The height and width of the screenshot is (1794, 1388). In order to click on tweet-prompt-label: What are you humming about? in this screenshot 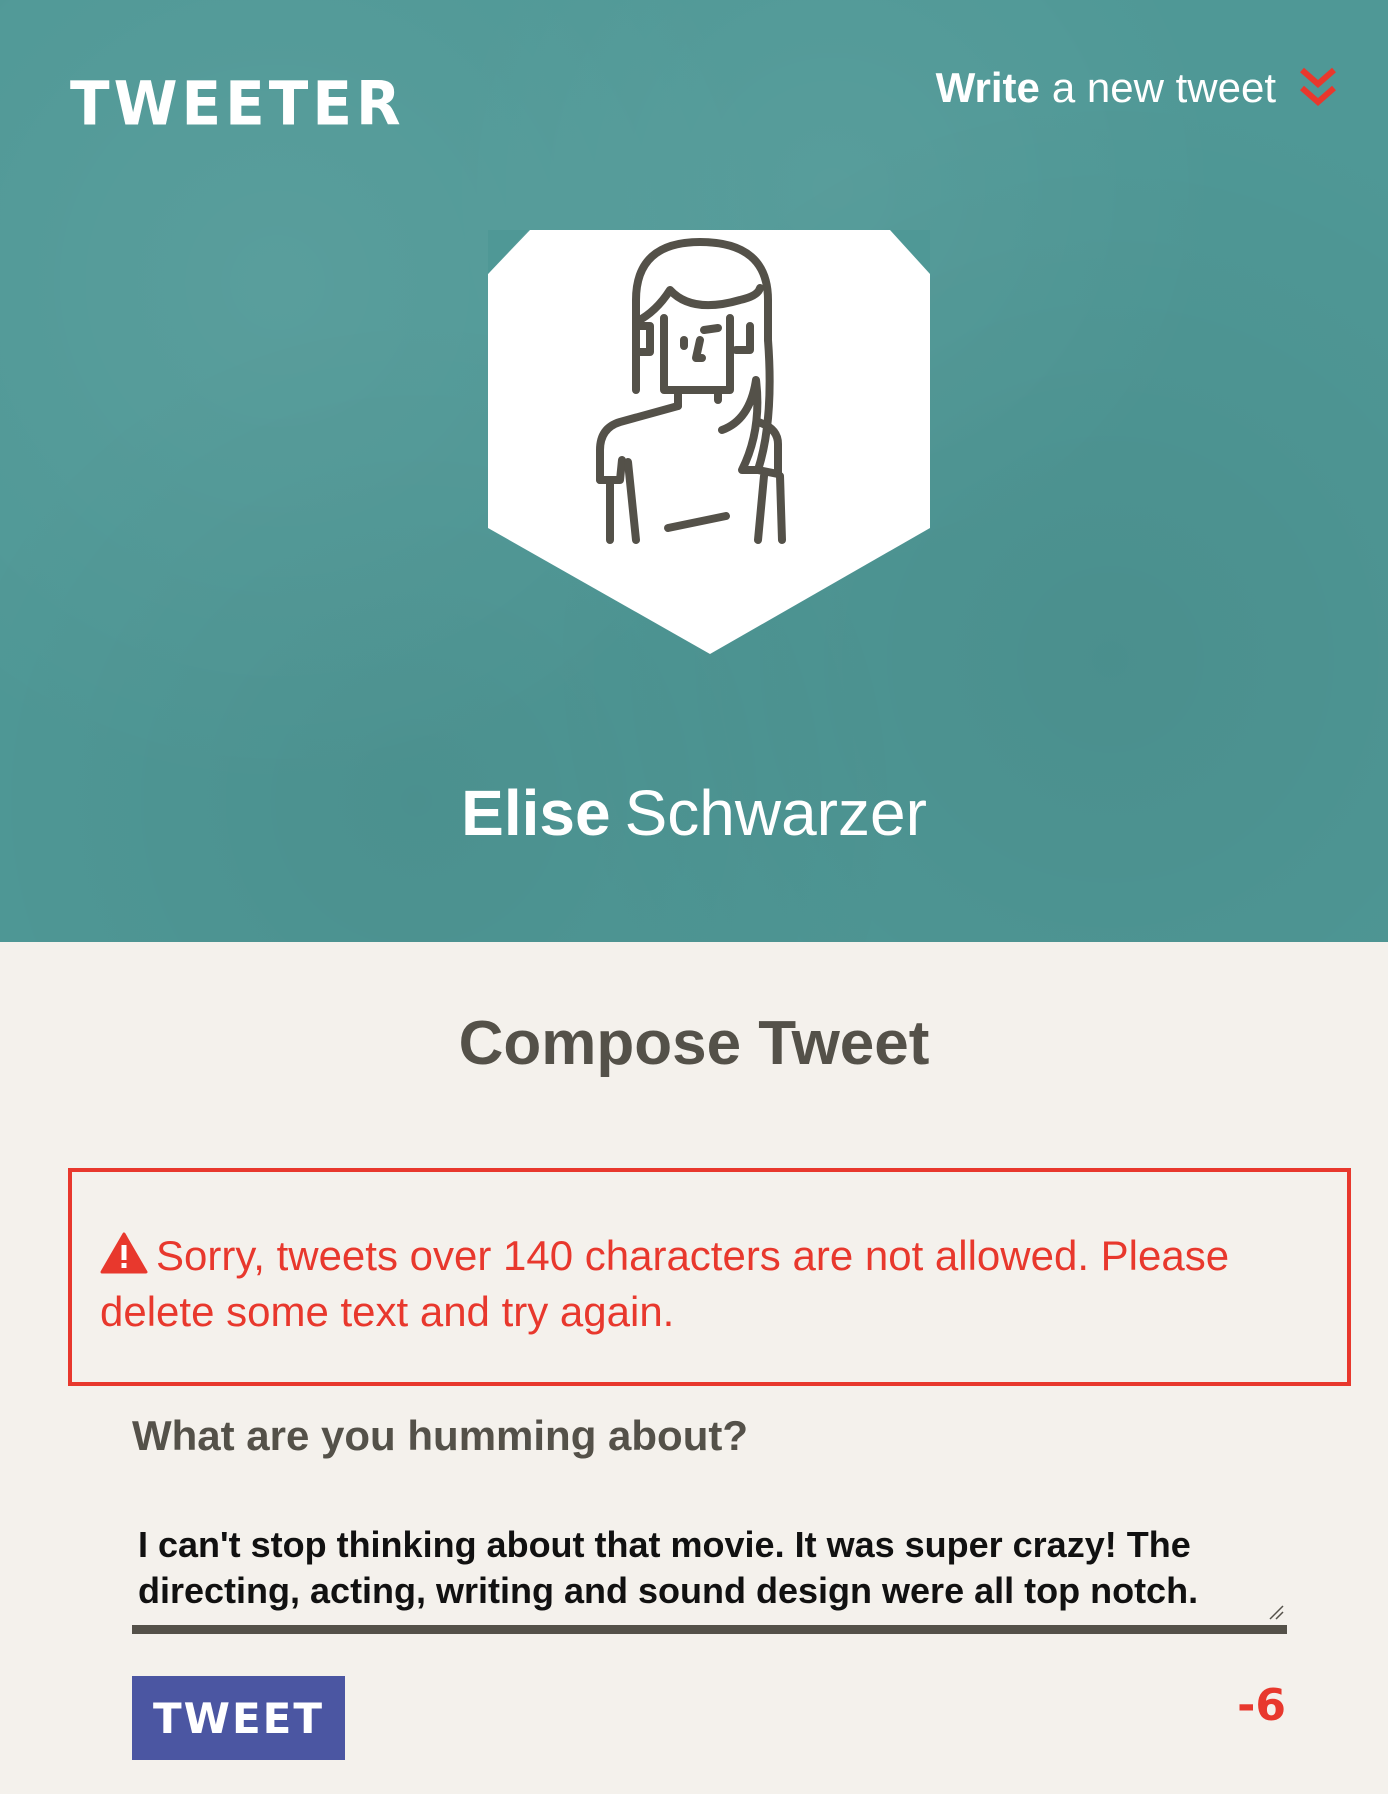, I will do `click(440, 1435)`.